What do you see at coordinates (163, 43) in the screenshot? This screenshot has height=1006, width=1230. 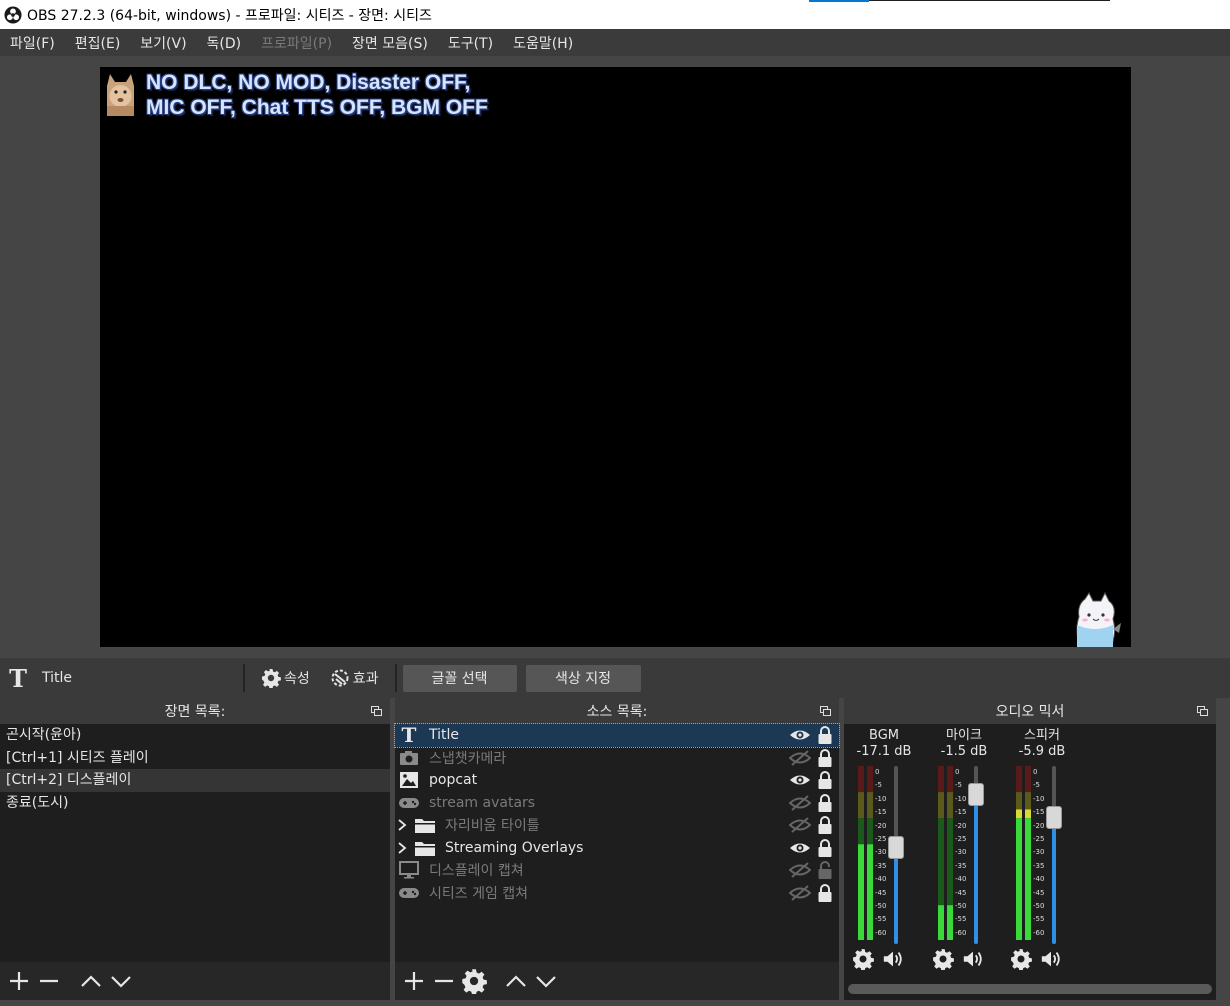 I see `menu-view: 보기(V)` at bounding box center [163, 43].